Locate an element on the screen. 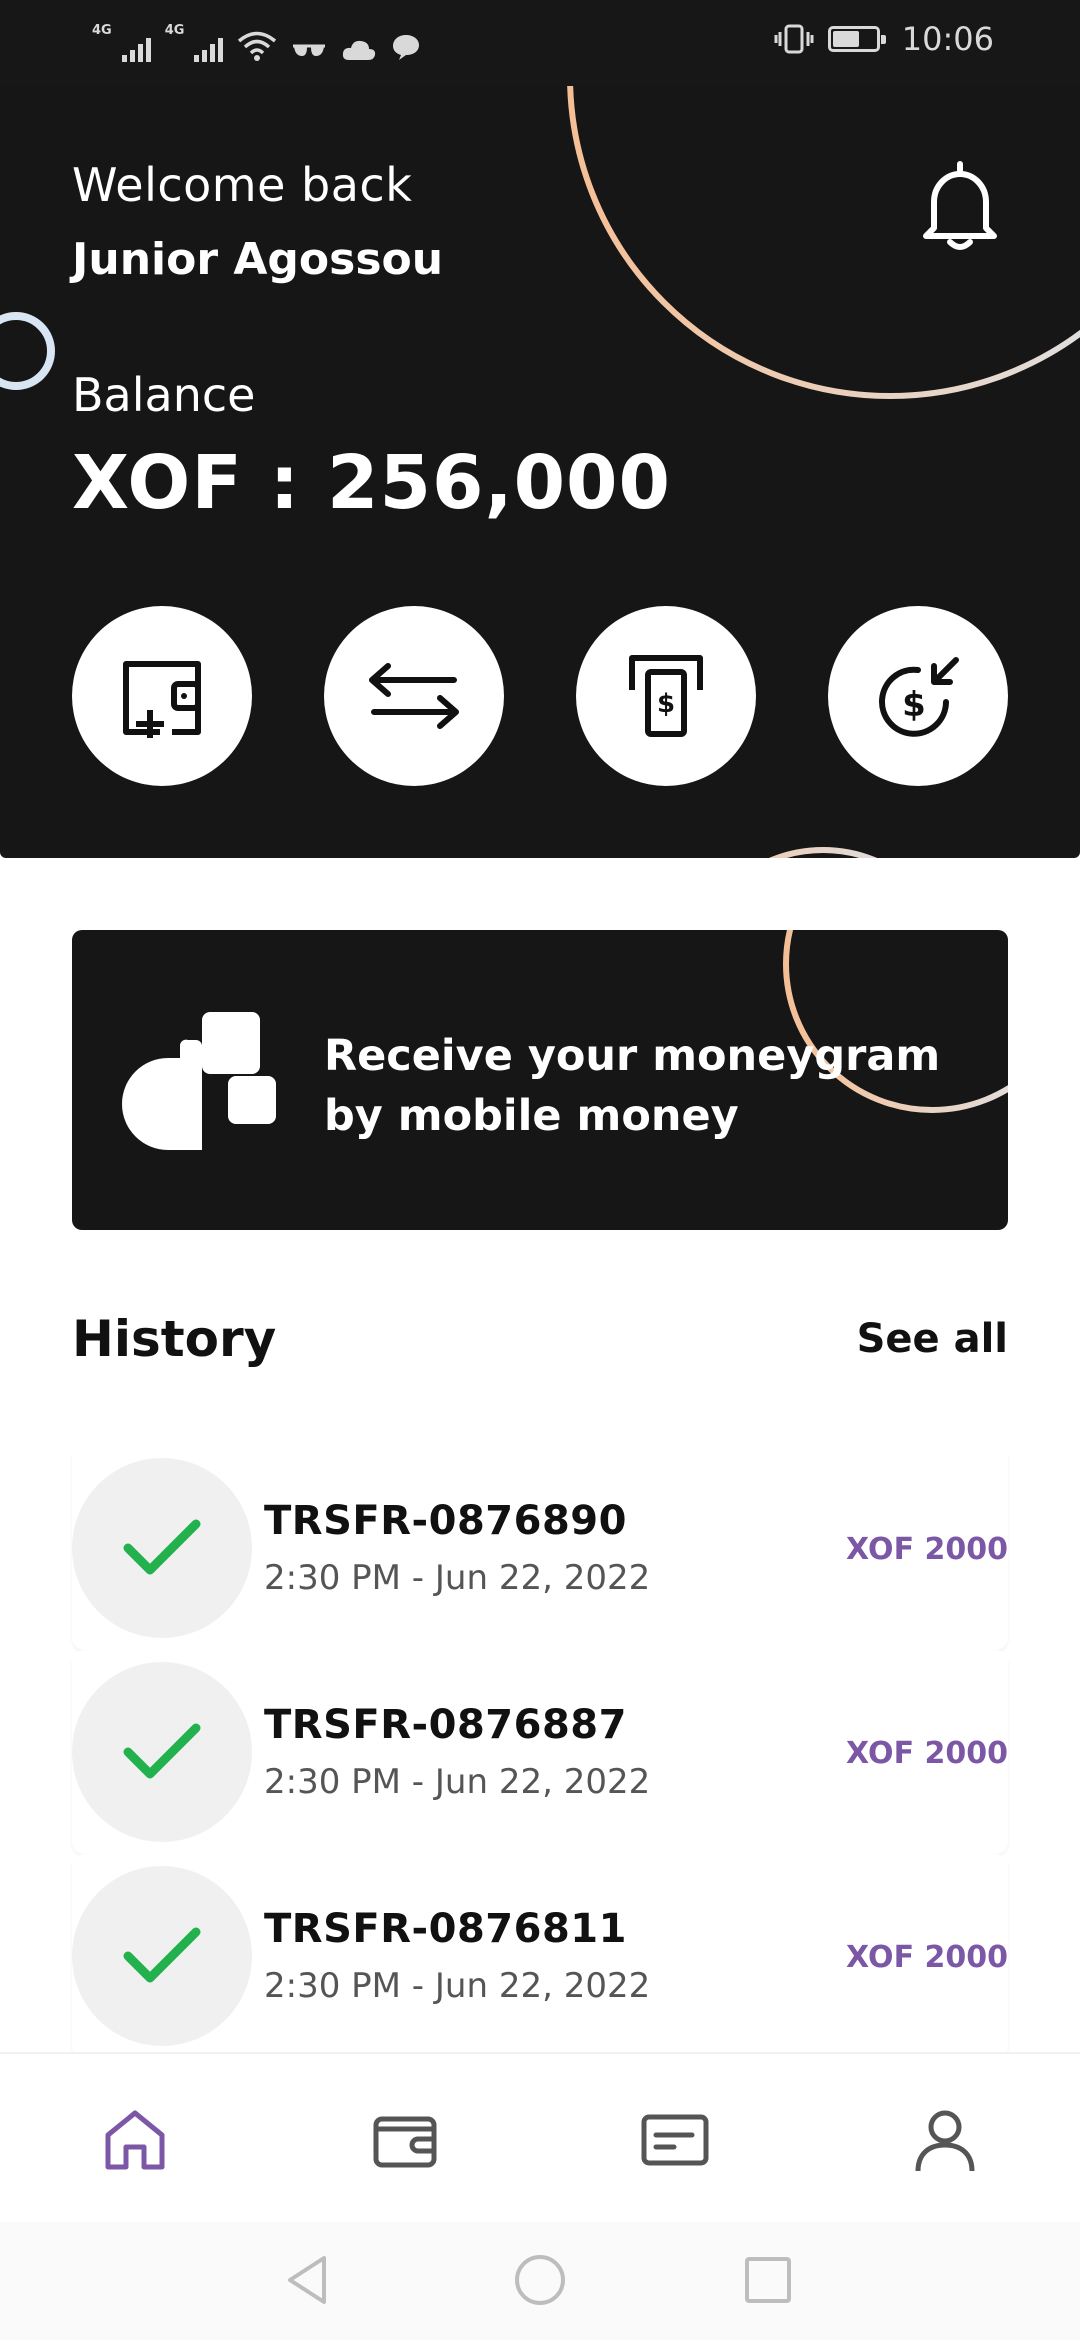 This screenshot has width=1080, height=2340. promo-line-1: Receive your moneygram is located at coordinates (632, 1056).